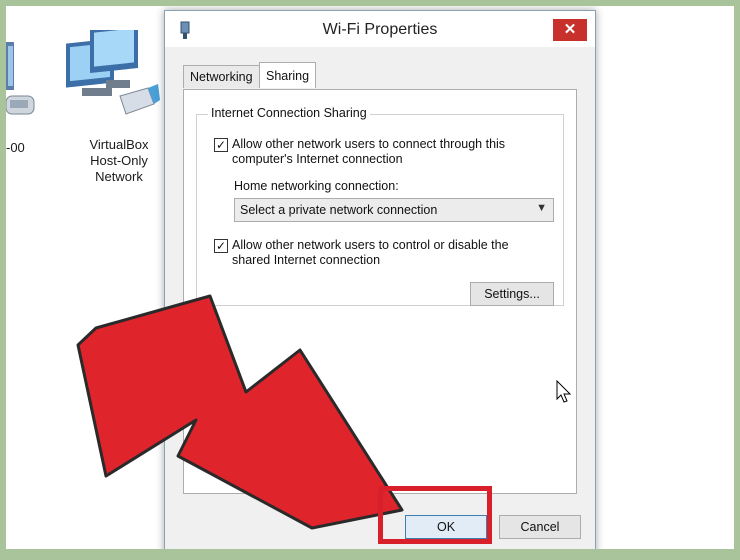  I want to click on watermark-part1: wiki, so click(693, 541).